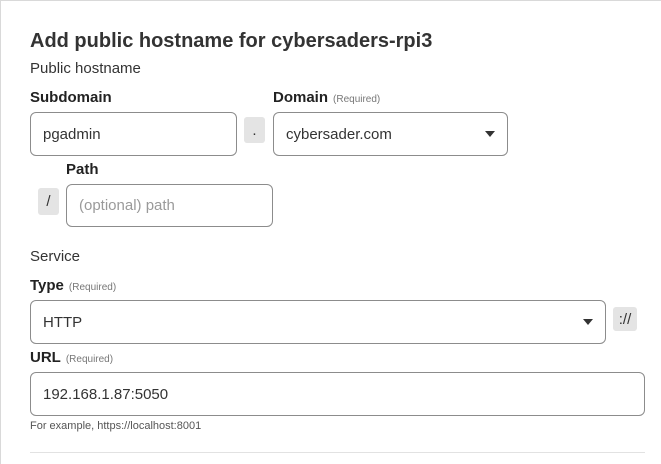 The height and width of the screenshot is (464, 661). Describe the element at coordinates (89, 359) in the screenshot. I see `url-required-tag: (Required)` at that location.